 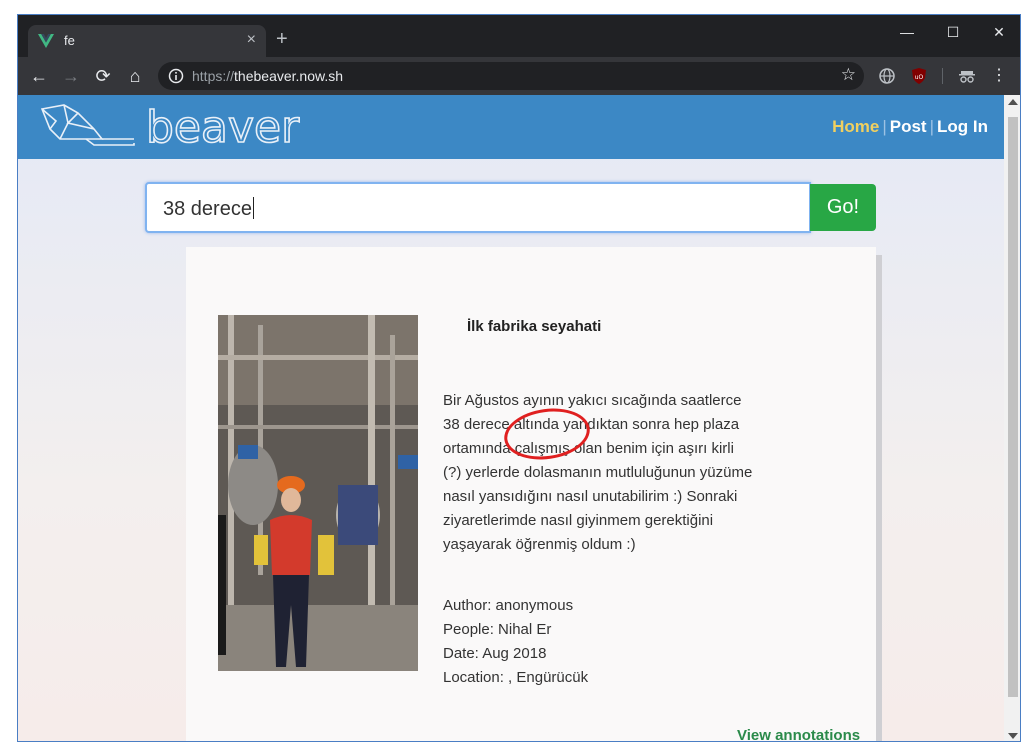 What do you see at coordinates (39, 76) in the screenshot?
I see `back-icon: ←` at bounding box center [39, 76].